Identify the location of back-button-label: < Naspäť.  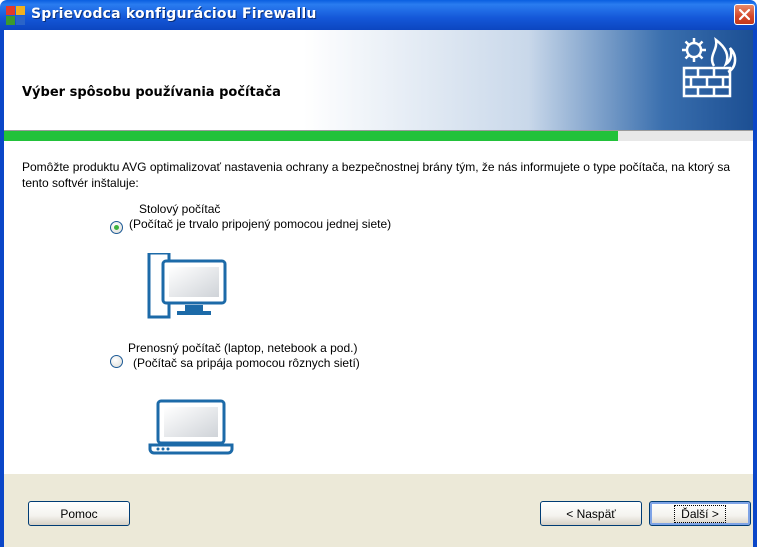
(591, 513).